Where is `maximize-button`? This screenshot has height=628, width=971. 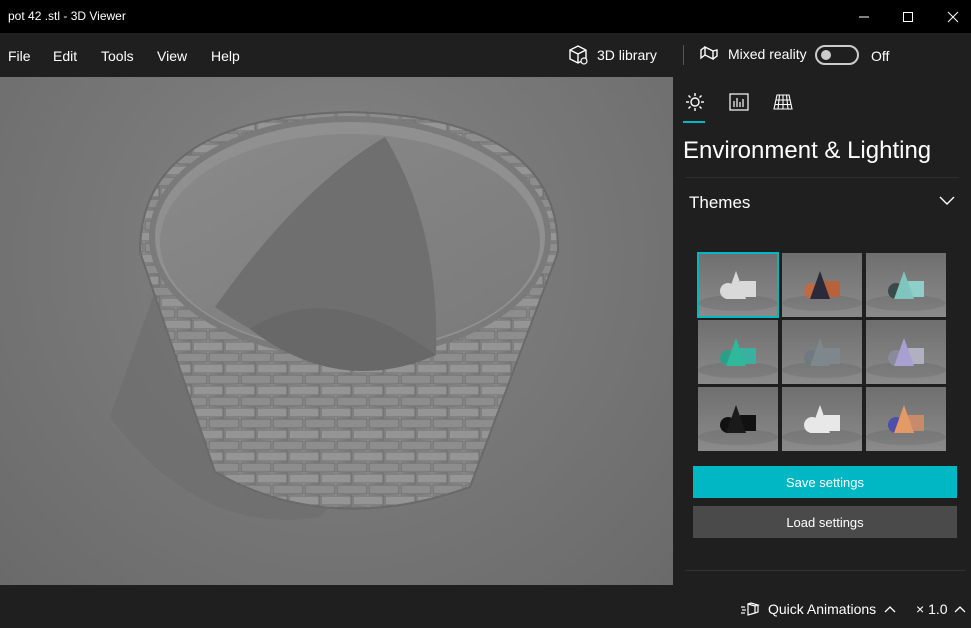 maximize-button is located at coordinates (908, 16).